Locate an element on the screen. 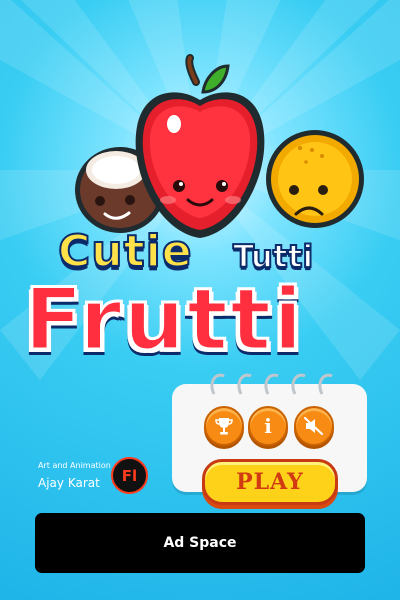  trophy-icon is located at coordinates (224, 426).